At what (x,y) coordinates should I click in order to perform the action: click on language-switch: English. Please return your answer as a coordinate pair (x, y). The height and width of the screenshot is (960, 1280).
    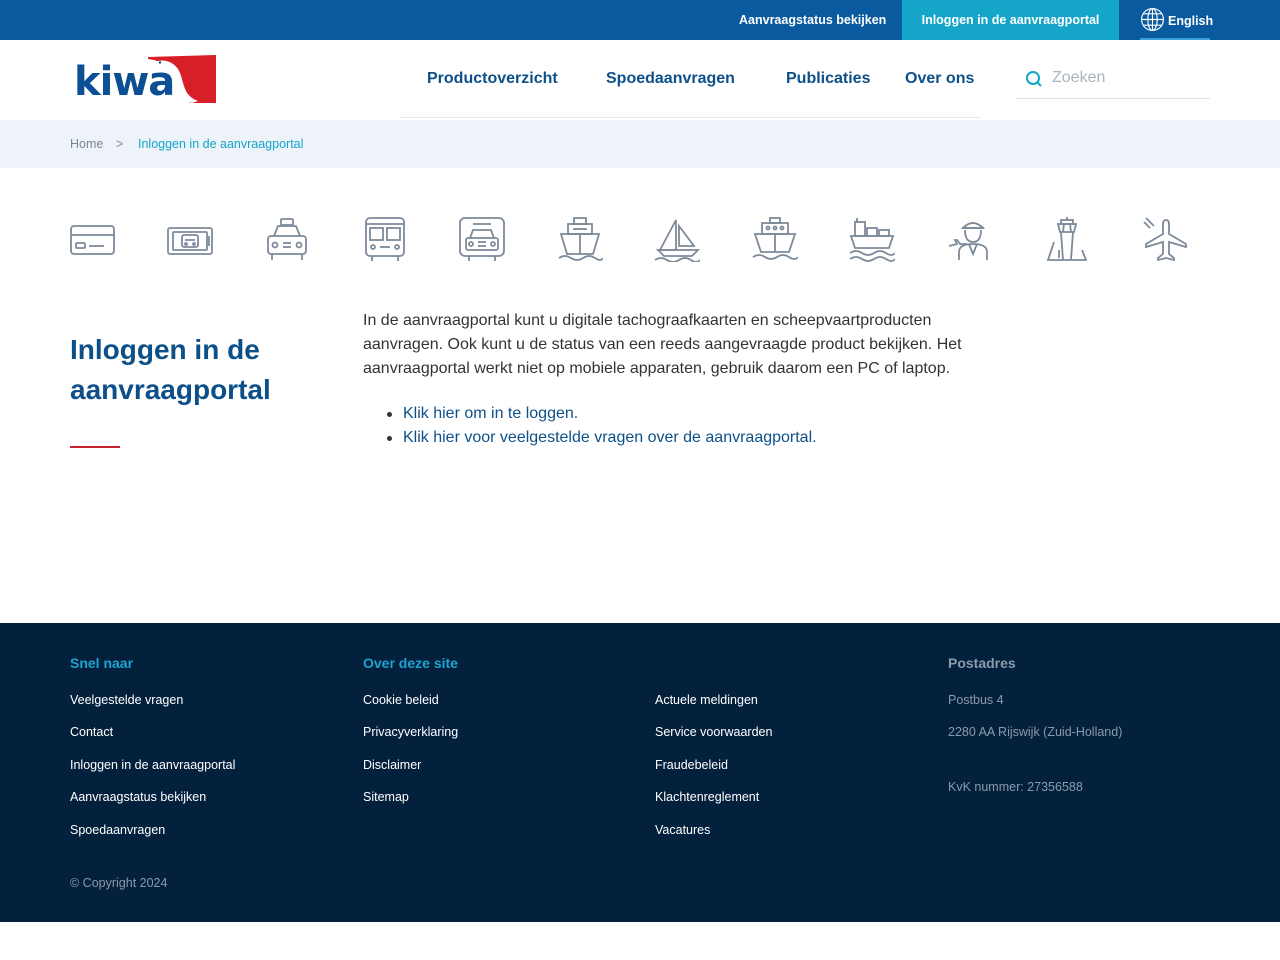
    Looking at the image, I should click on (1177, 21).